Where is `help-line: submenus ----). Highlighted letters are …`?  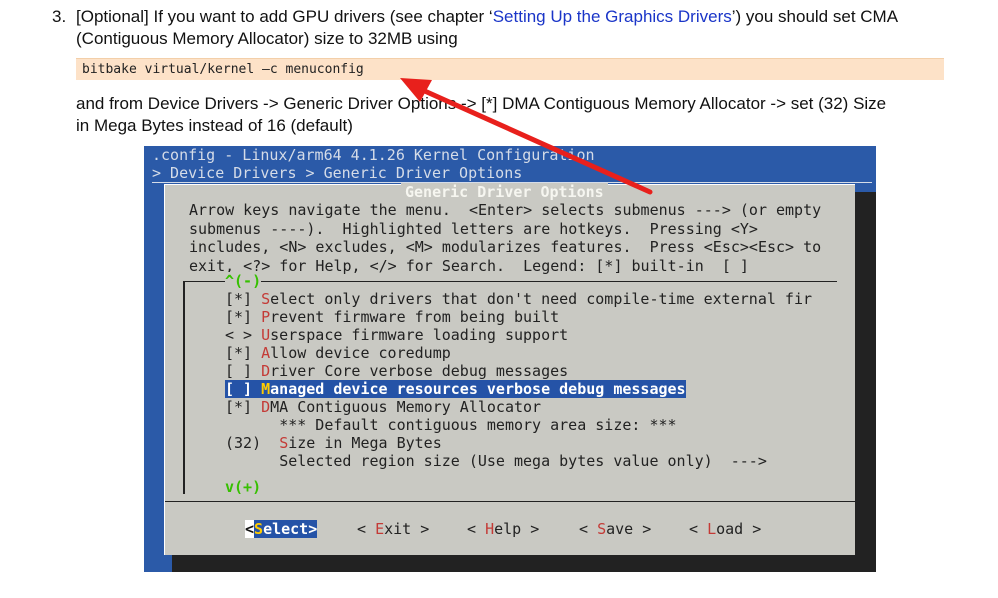 help-line: submenus ----). Highlighted letters are … is located at coordinates (473, 228).